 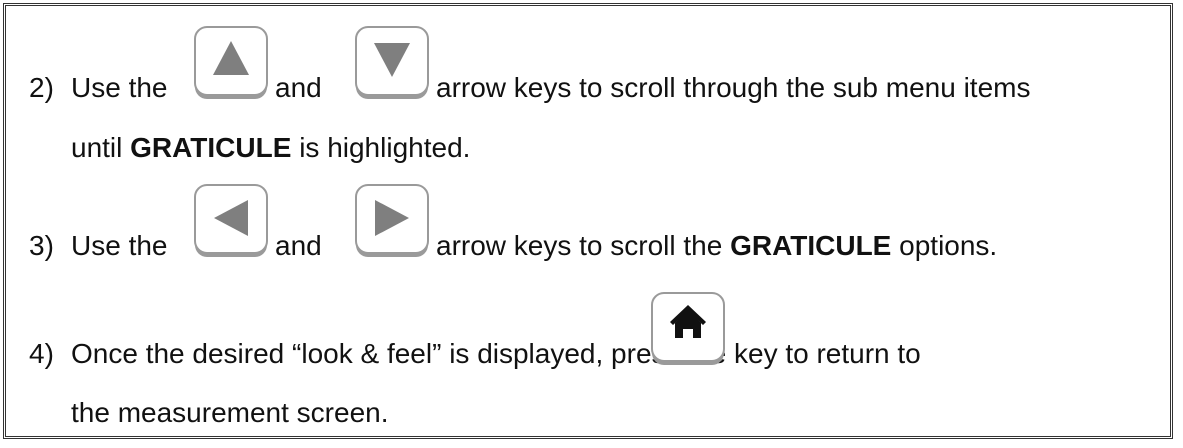 I want to click on up-arrow-key, so click(x=231, y=61).